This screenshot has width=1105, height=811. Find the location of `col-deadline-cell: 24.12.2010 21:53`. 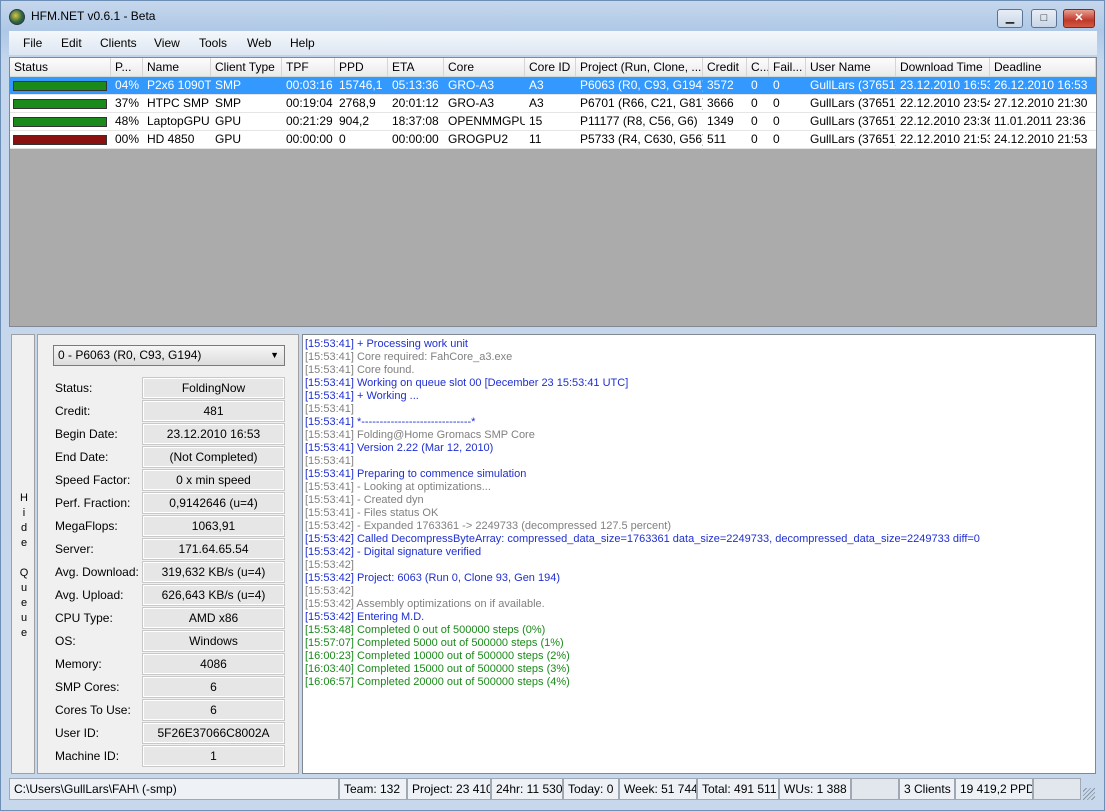

col-deadline-cell: 24.12.2010 21:53 is located at coordinates (1041, 139).